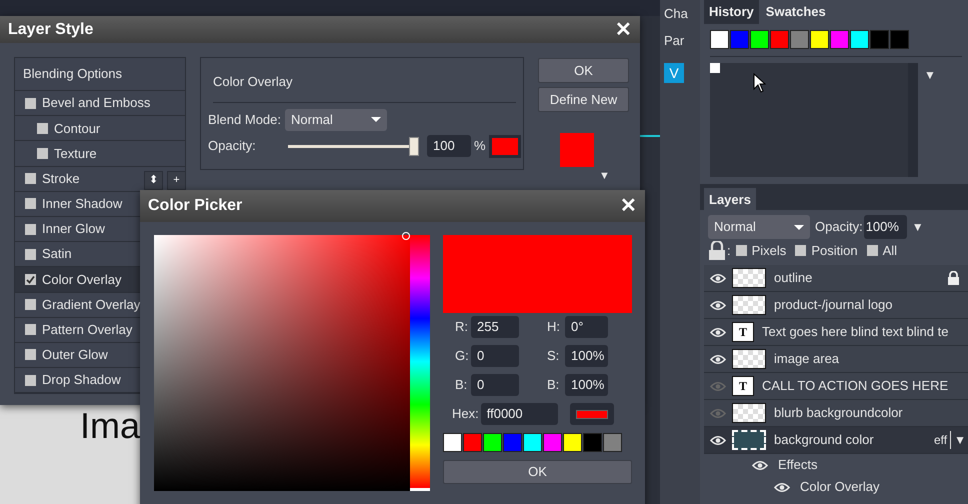  I want to click on layer-row: outline, so click(836, 278).